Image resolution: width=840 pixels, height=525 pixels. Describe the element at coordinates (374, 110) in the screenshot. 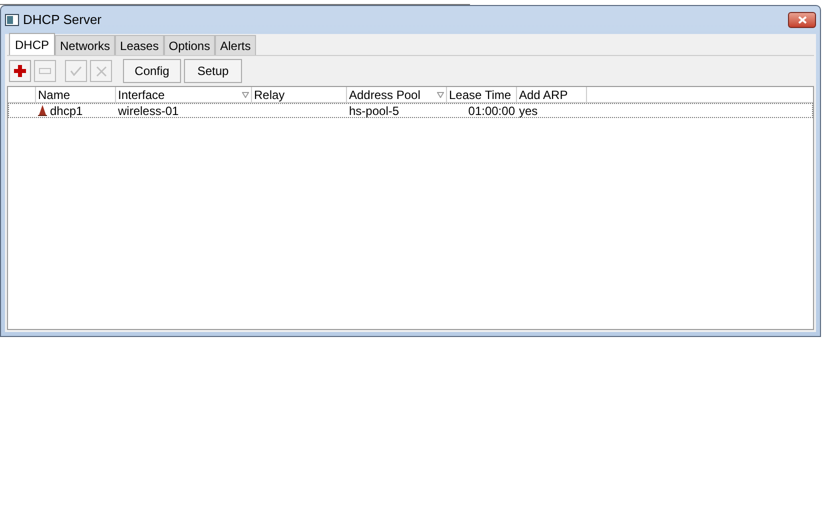

I see `table-cell: hs-pool-5` at that location.